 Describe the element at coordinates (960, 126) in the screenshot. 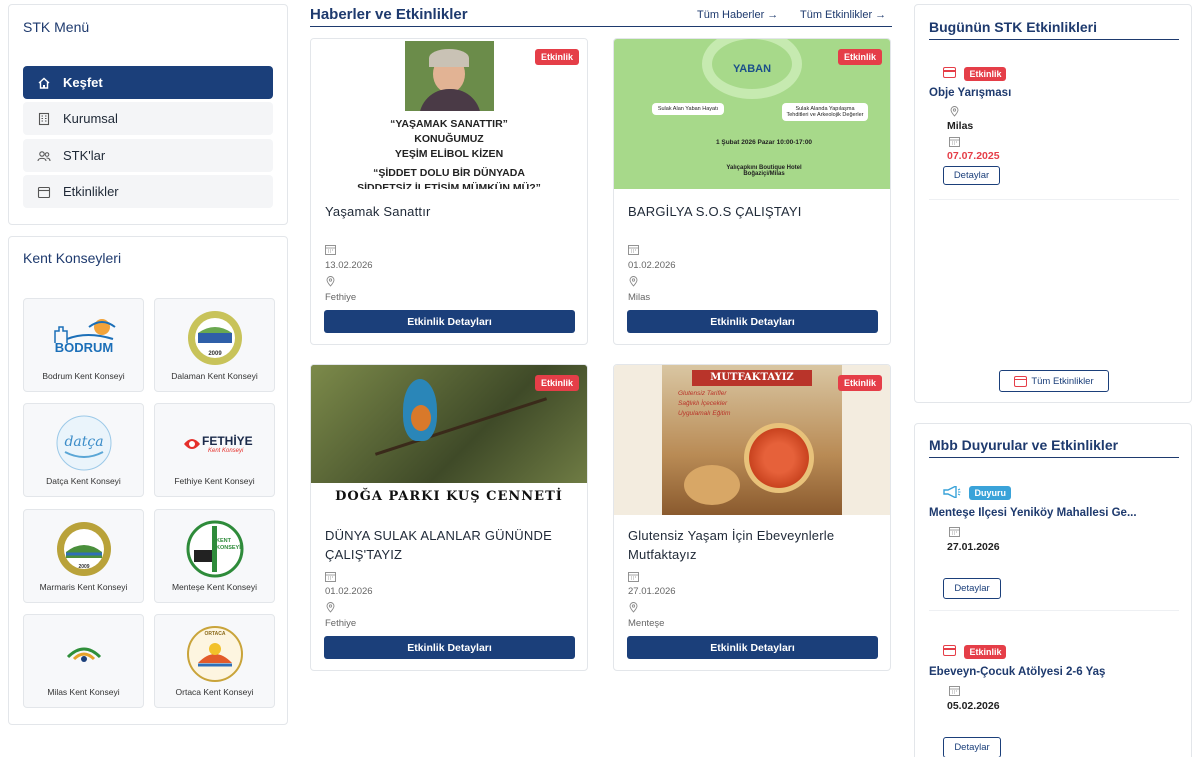

I see `today-event-location: Milas` at that location.